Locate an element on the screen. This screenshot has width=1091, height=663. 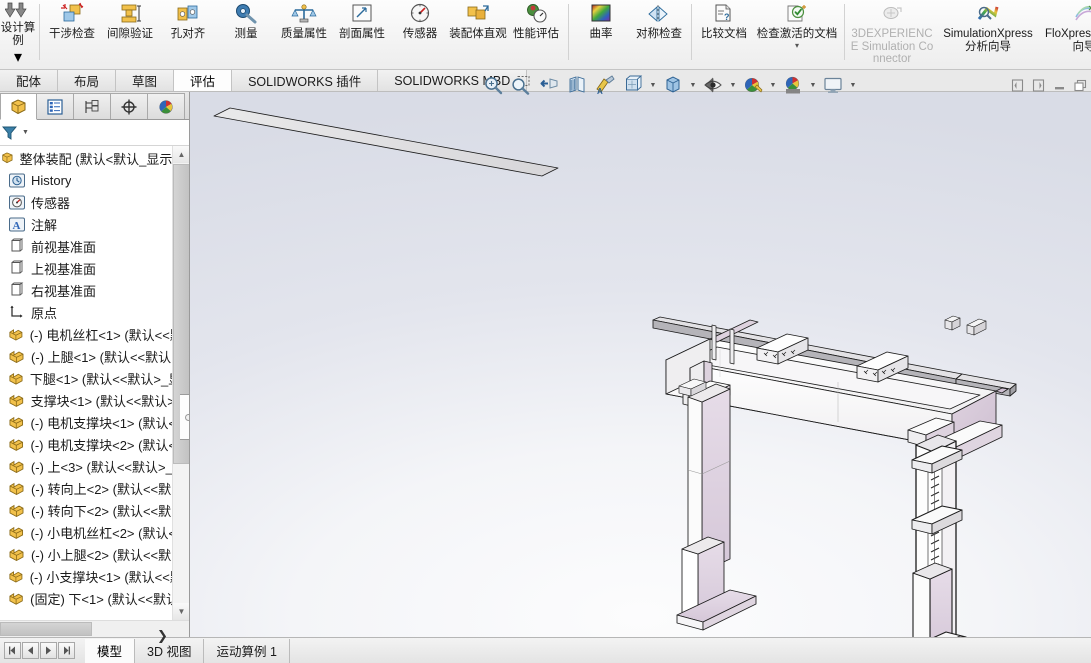
tab-label: 评估 is located at coordinates (203, 82).